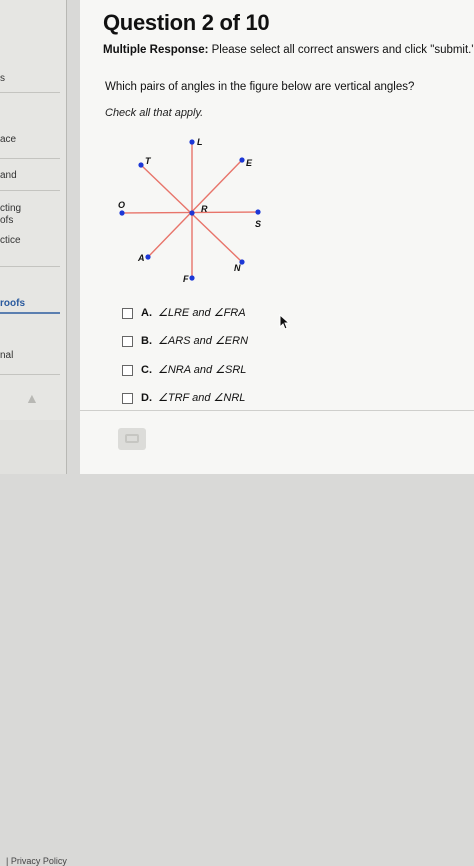  What do you see at coordinates (237, 268) in the screenshot?
I see `label-n: N` at bounding box center [237, 268].